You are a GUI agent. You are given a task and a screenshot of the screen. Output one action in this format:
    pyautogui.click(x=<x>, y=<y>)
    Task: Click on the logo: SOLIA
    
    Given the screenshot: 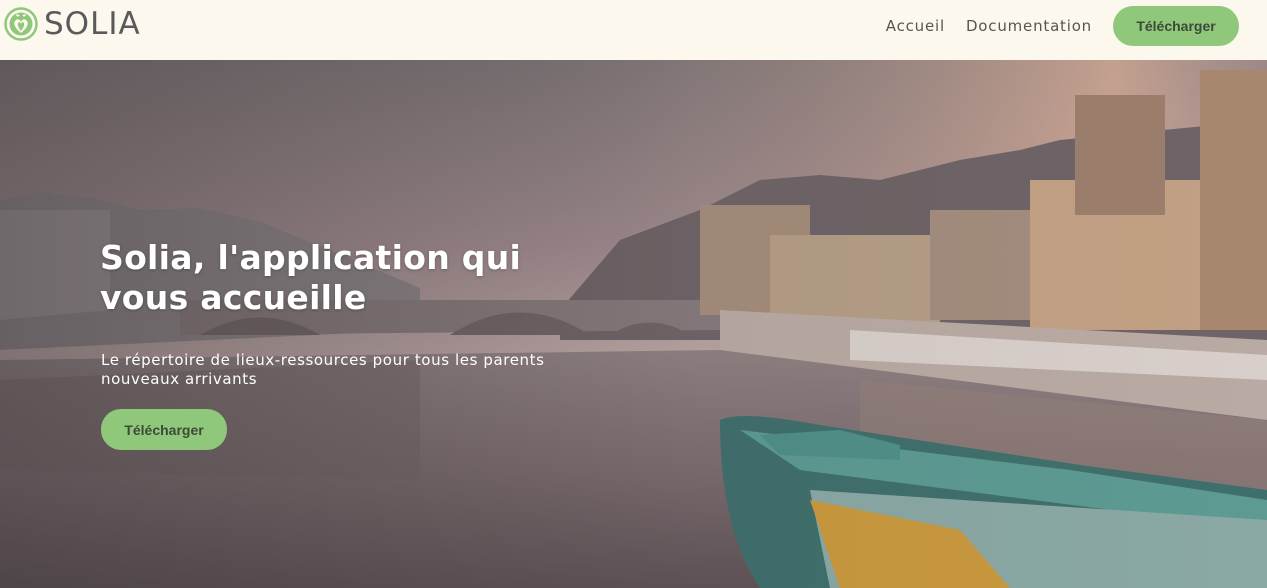 What is the action you would take?
    pyautogui.click(x=72, y=24)
    